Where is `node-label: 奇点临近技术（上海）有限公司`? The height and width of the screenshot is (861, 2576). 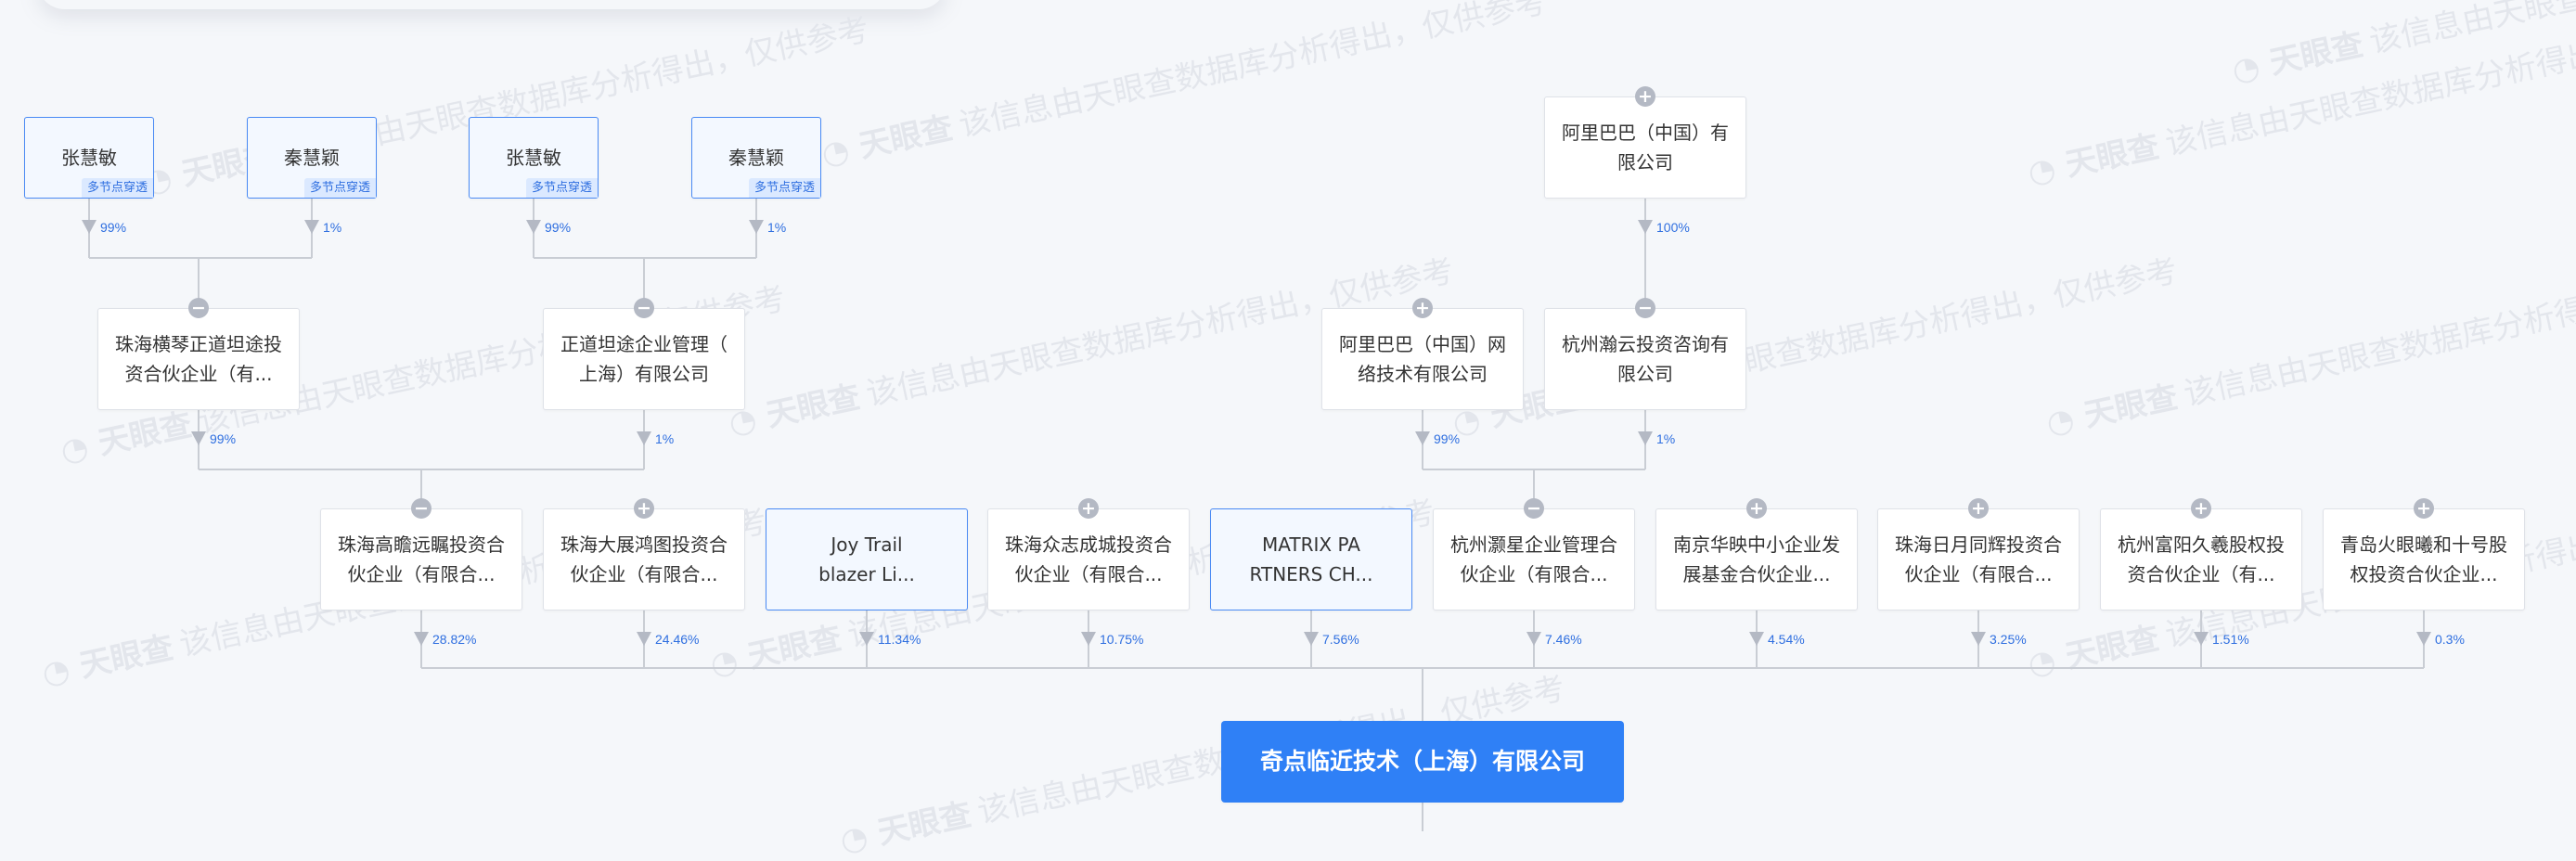 node-label: 奇点临近技术（上海）有限公司 is located at coordinates (1422, 762).